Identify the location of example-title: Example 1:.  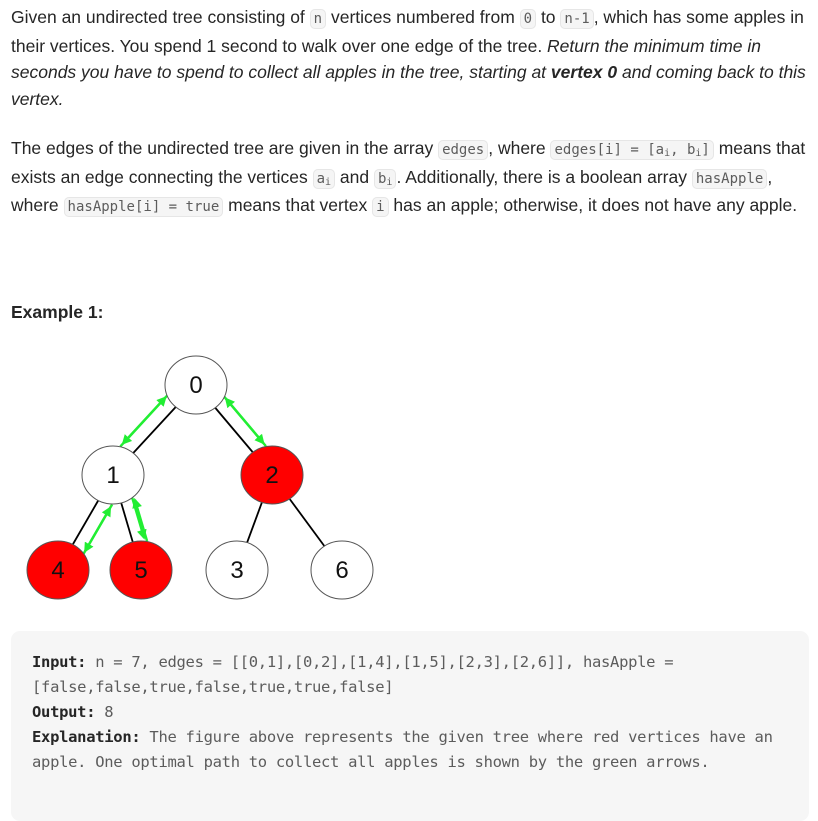
(57, 312).